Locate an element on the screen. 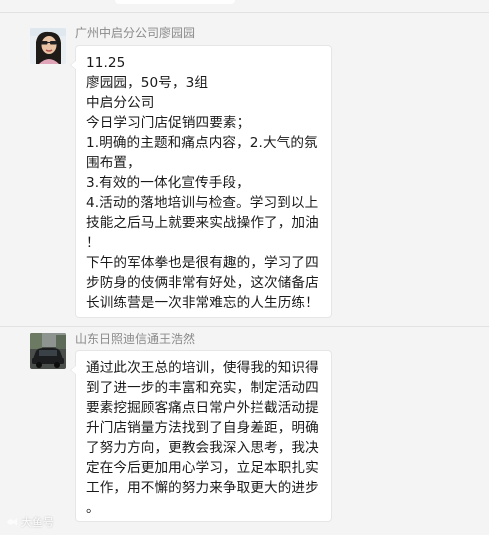 This screenshot has height=535, width=489. message-line: 4.活动的落地培训与检查。学习到以上 is located at coordinates (202, 203).